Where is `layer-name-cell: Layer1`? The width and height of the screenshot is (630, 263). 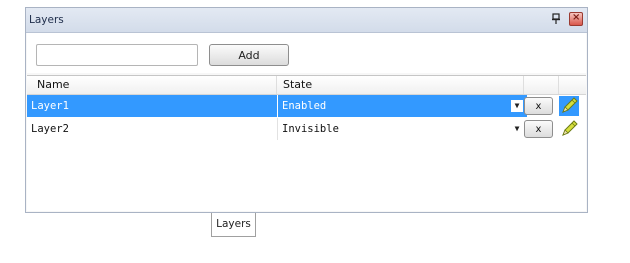 layer-name-cell: Layer1 is located at coordinates (152, 106).